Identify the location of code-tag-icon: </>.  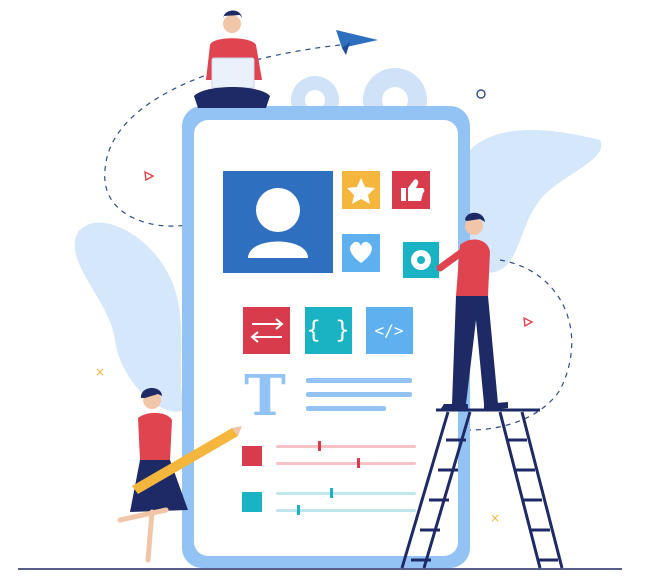
(389, 330).